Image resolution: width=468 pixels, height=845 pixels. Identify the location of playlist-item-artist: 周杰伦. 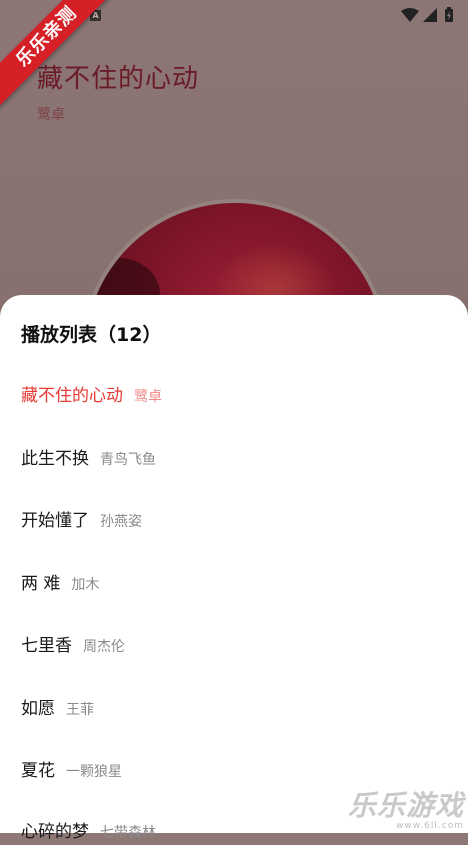
(104, 647).